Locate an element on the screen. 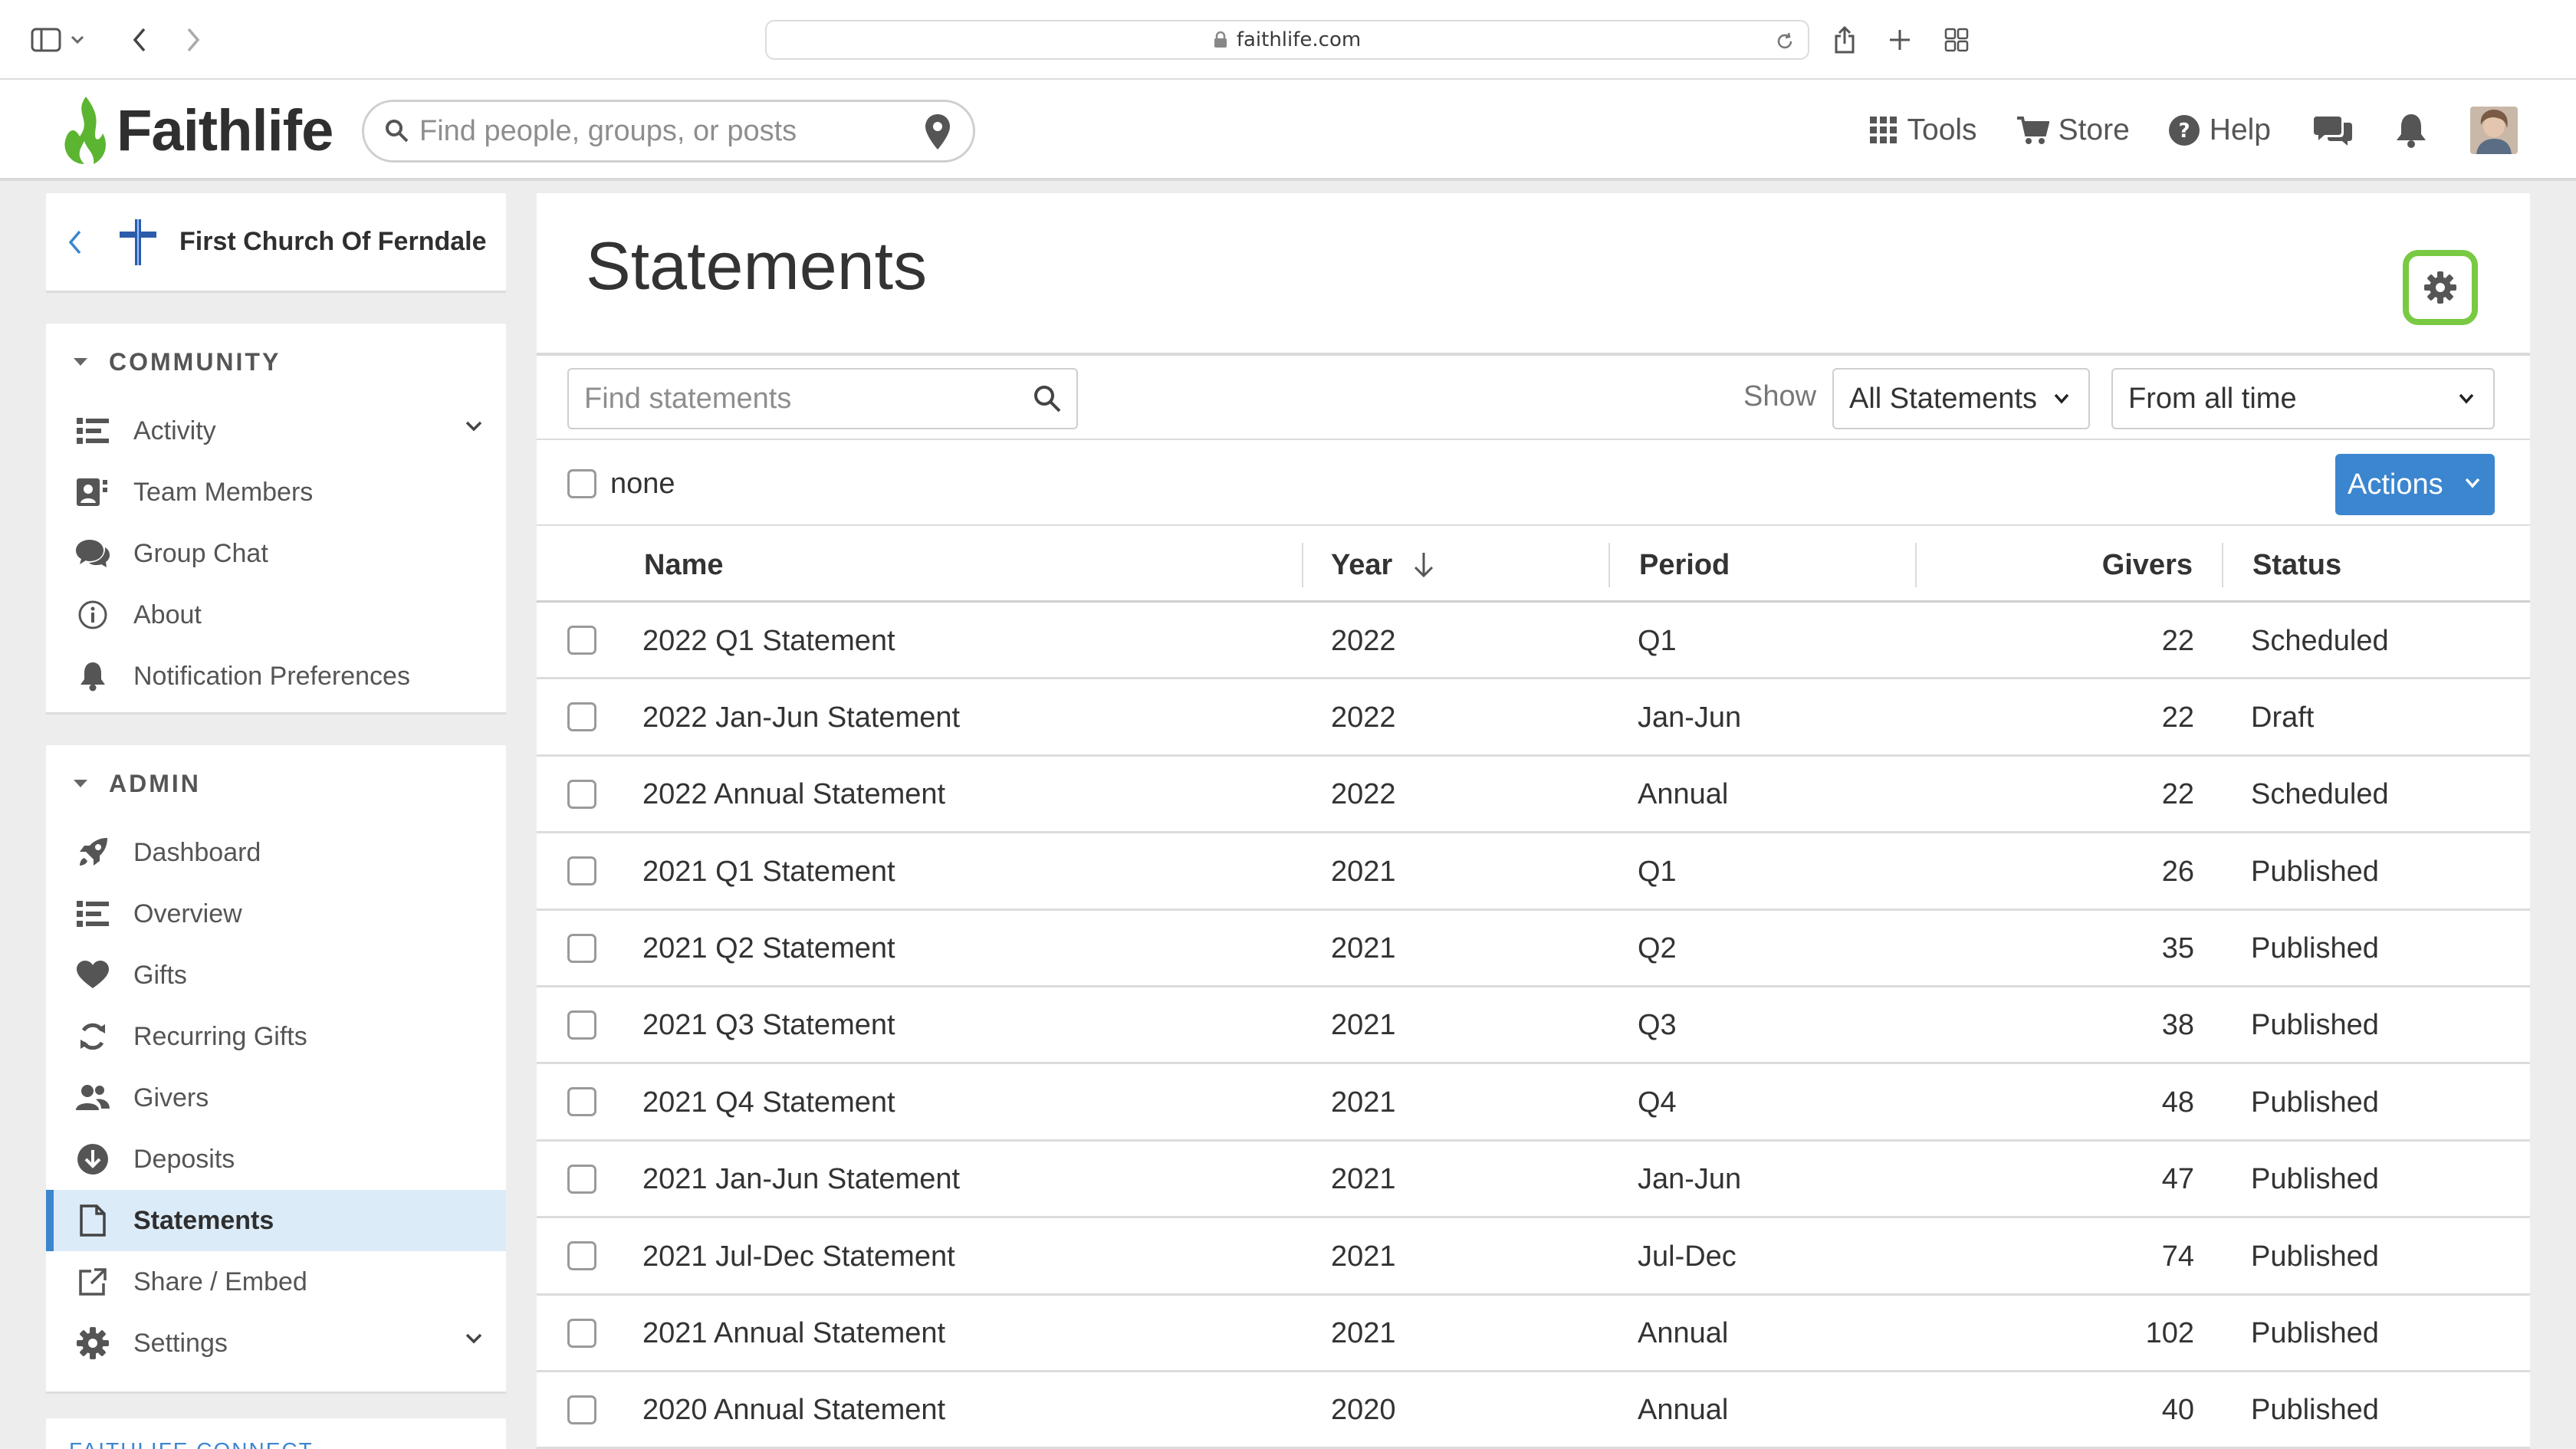 The height and width of the screenshot is (1449, 2576). sidebar-item-label: Givers is located at coordinates (171, 1097).